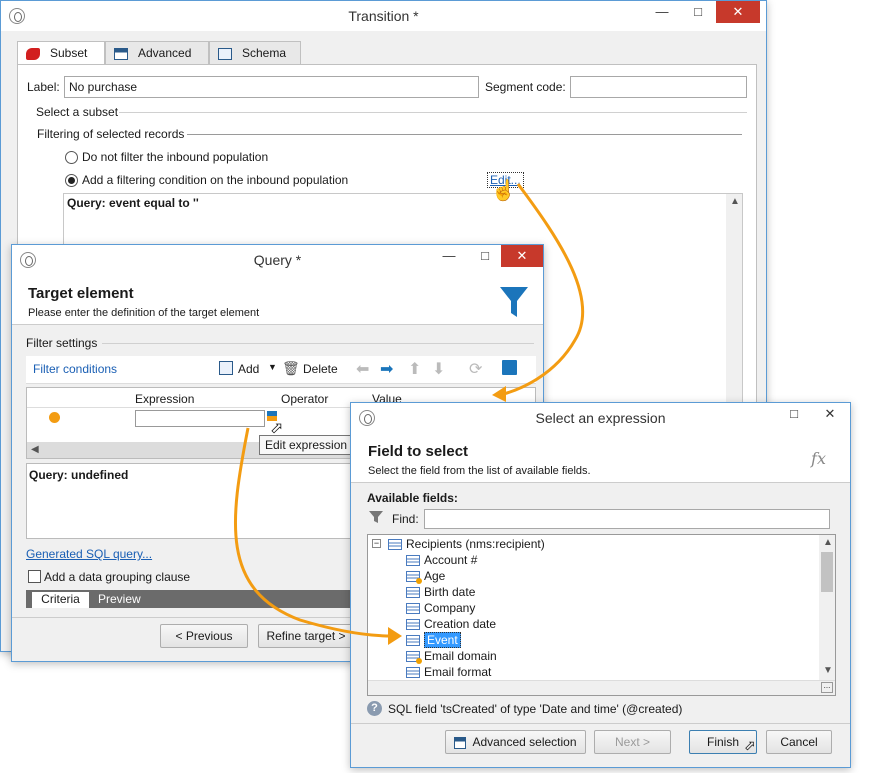  I want to click on select-expression-title: Select an expression, so click(600, 418).